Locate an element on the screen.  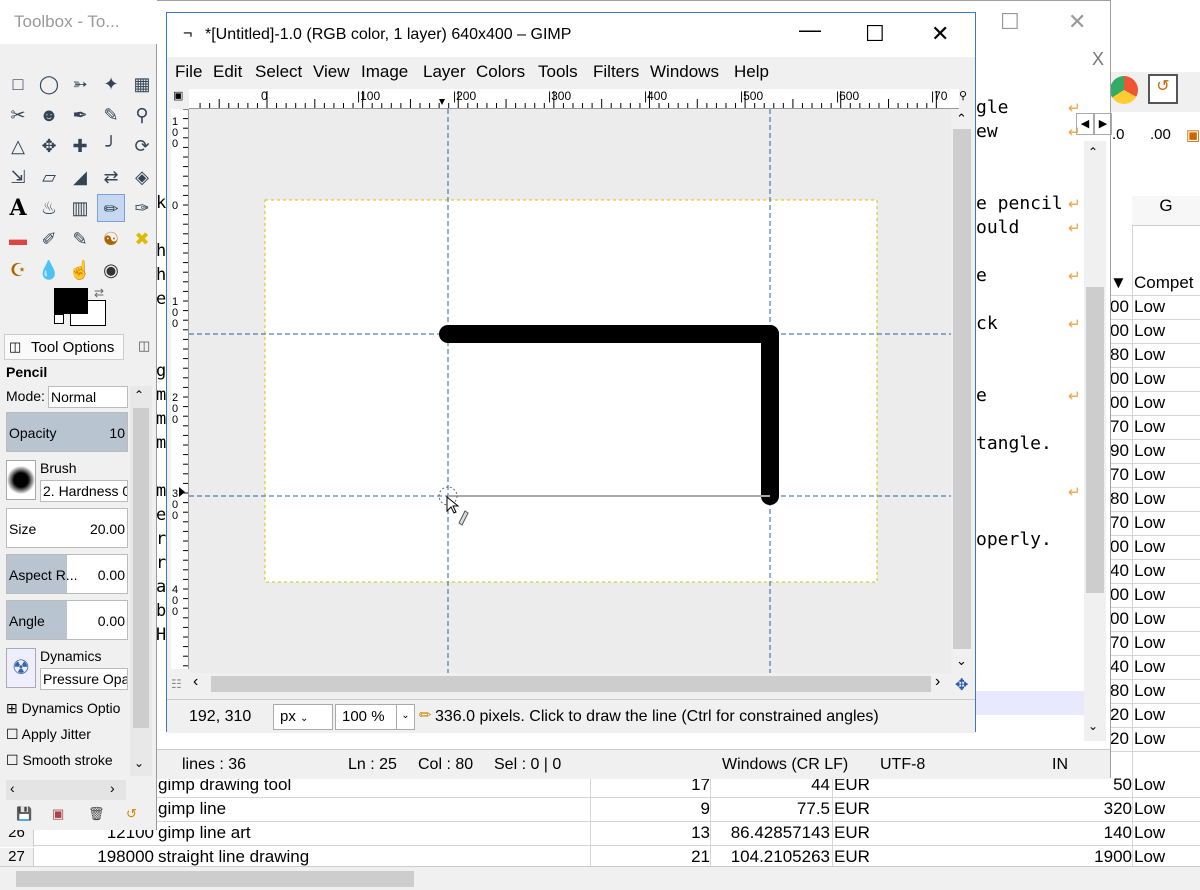
column-header-g: G is located at coordinates (1166, 211).